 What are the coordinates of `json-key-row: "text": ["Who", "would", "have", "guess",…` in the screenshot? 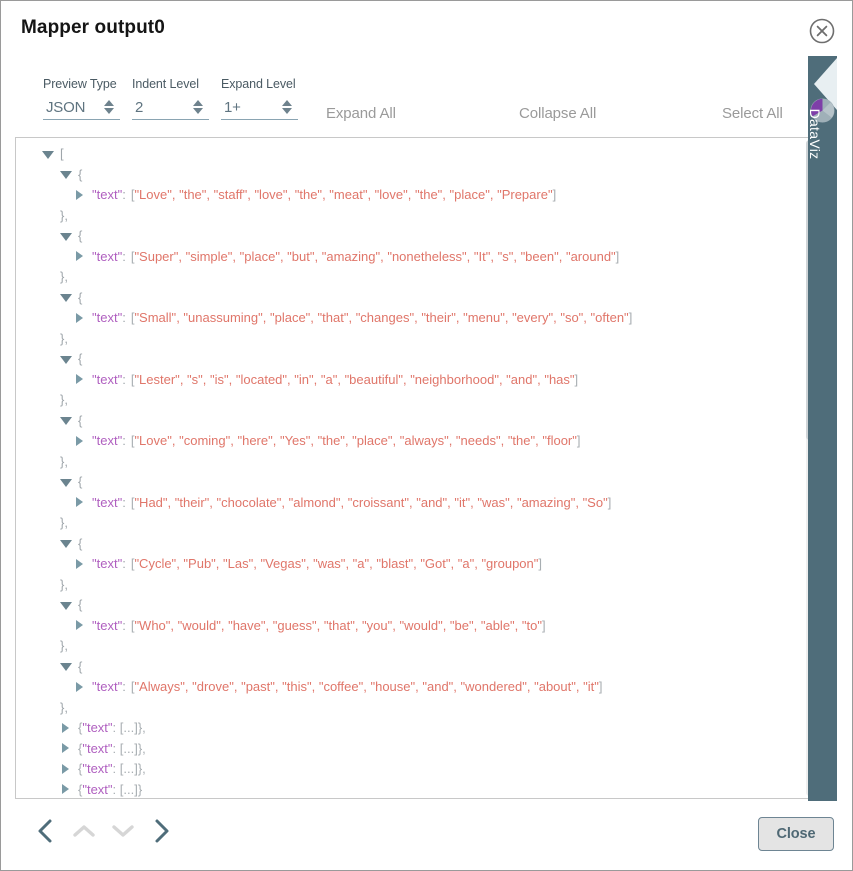 It's located at (415, 626).